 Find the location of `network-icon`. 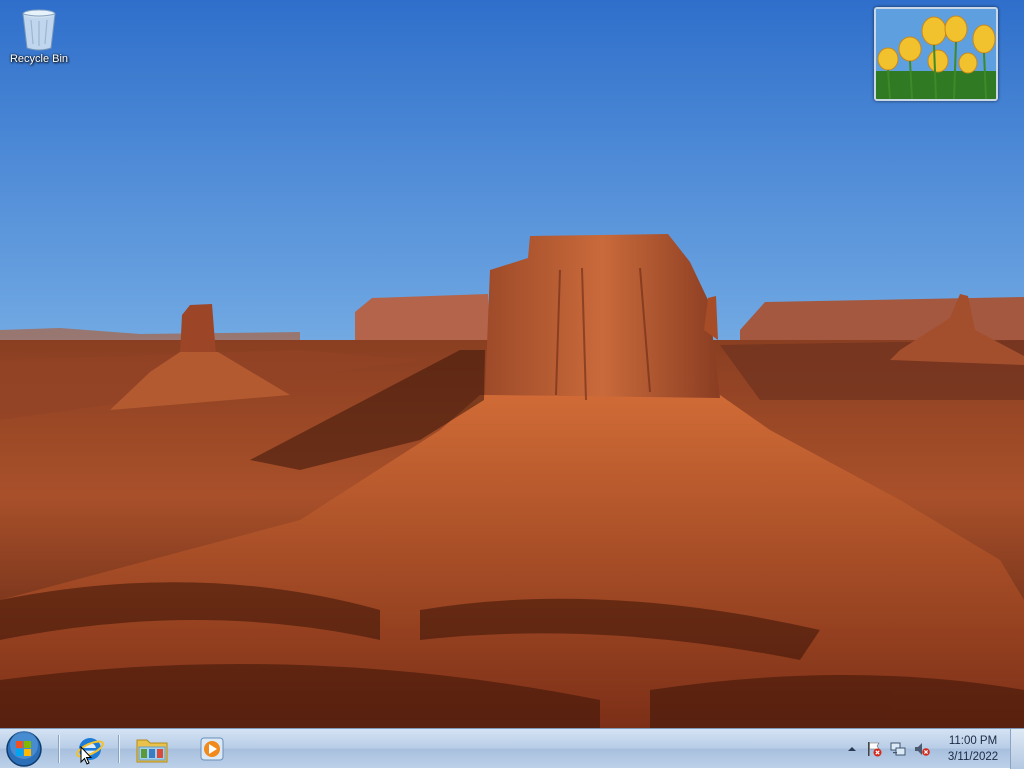

network-icon is located at coordinates (898, 749).